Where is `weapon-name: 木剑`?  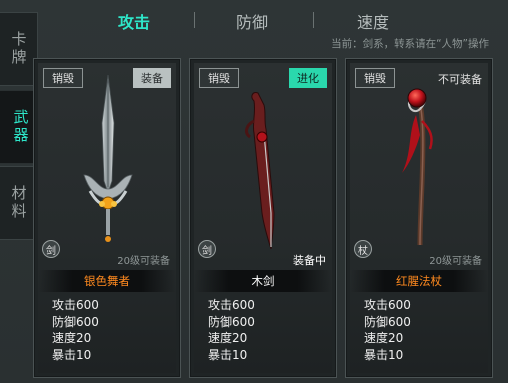 weapon-name: 木剑 is located at coordinates (263, 281).